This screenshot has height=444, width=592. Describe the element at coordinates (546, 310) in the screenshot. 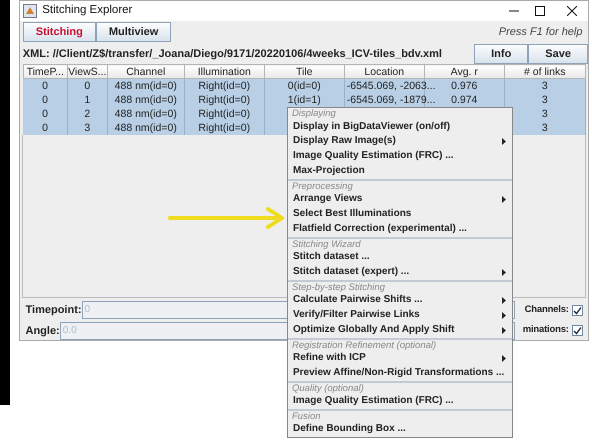

I see `checkbox-label: Channels:` at that location.